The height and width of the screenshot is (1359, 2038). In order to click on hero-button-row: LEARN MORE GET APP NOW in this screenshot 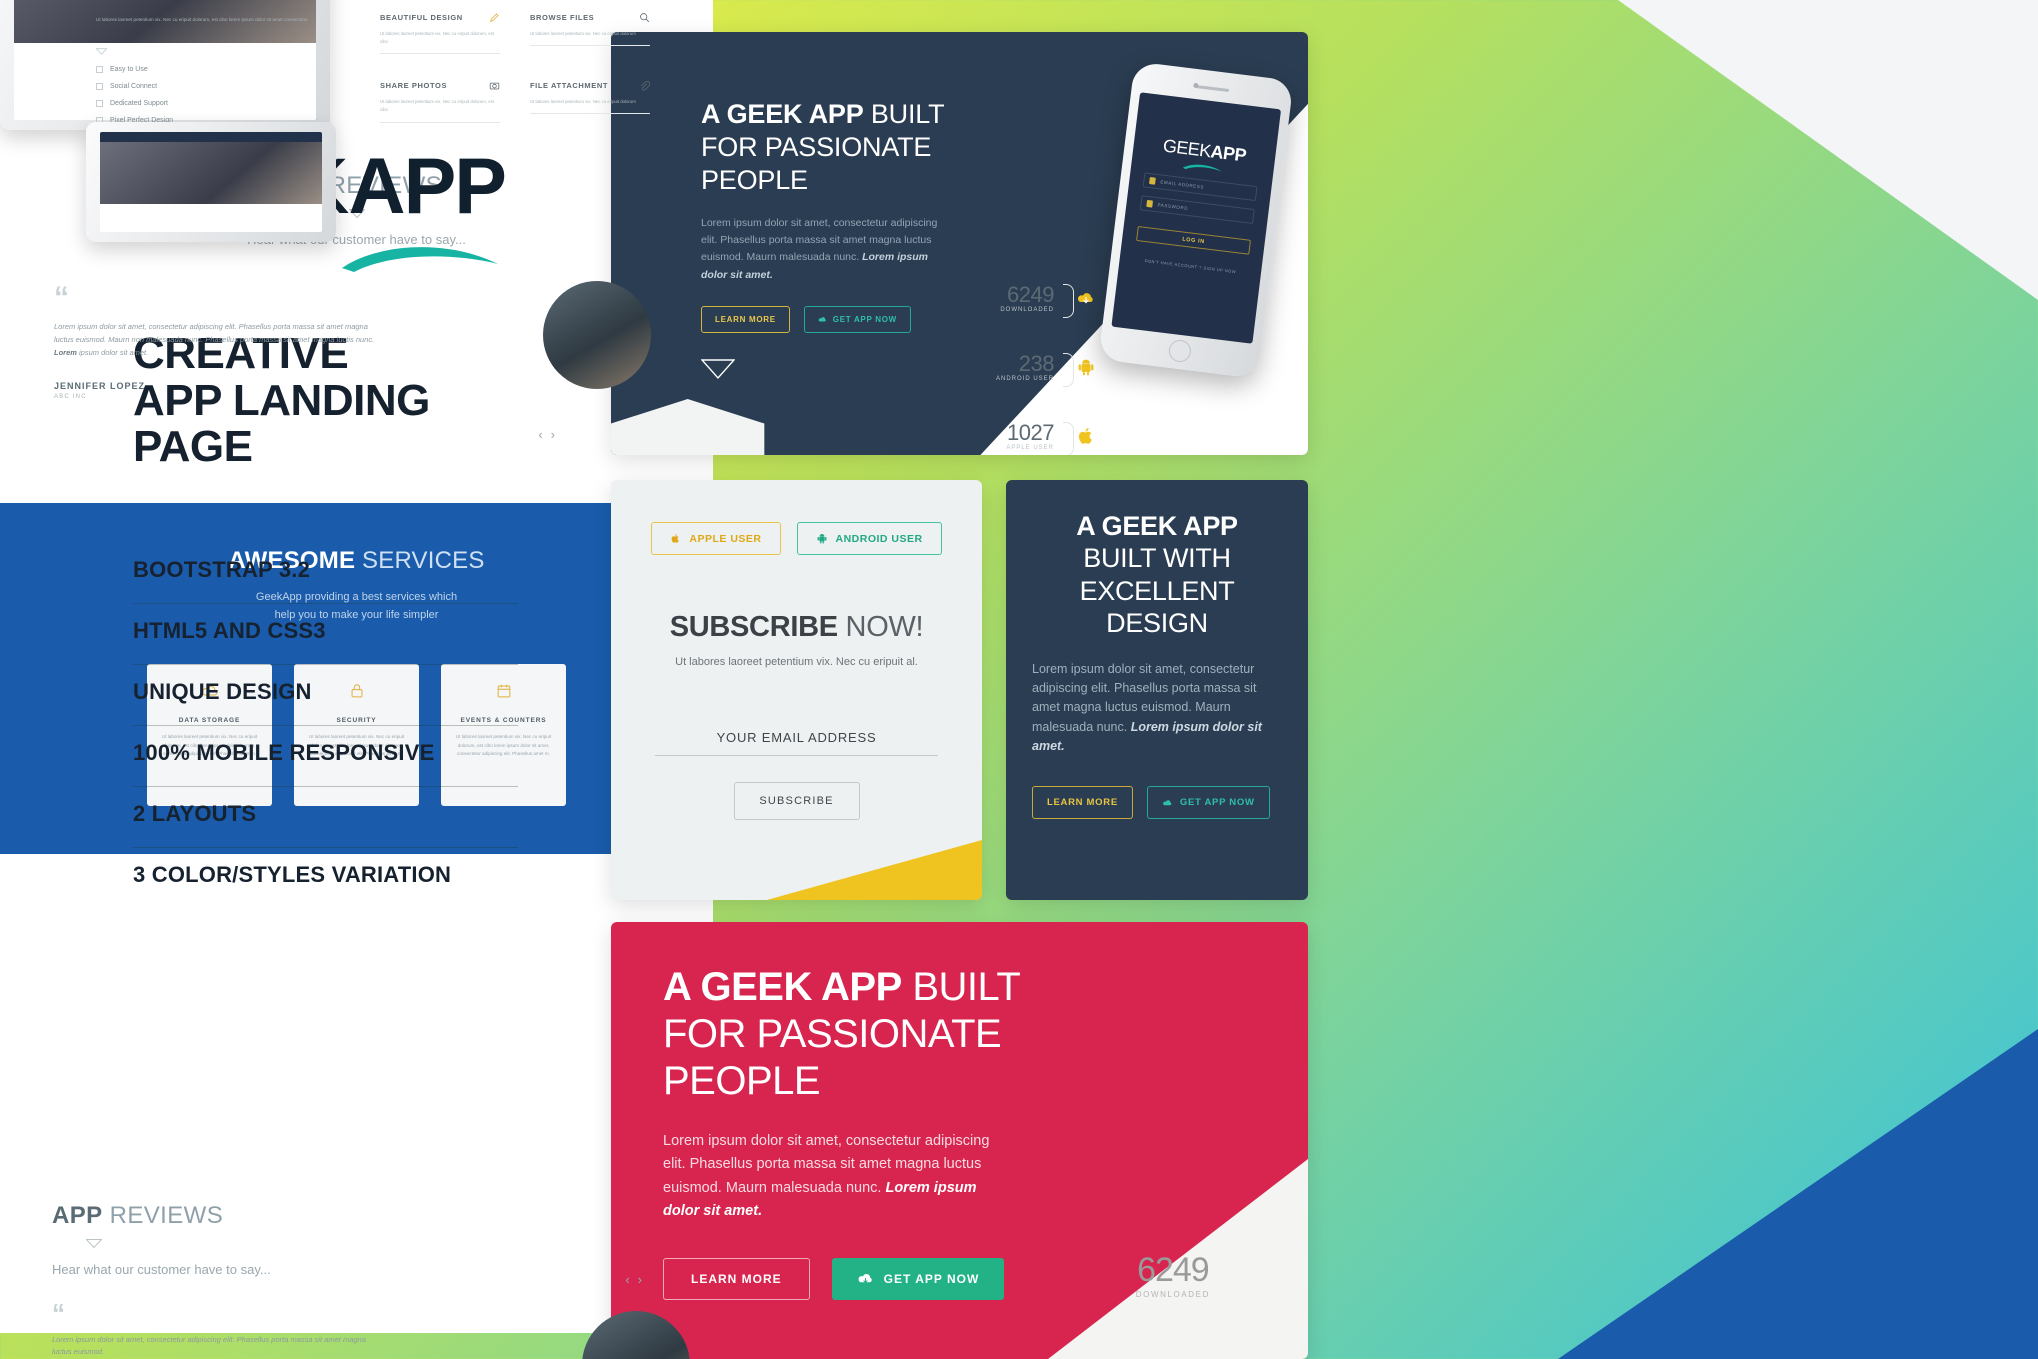, I will do `click(851, 320)`.